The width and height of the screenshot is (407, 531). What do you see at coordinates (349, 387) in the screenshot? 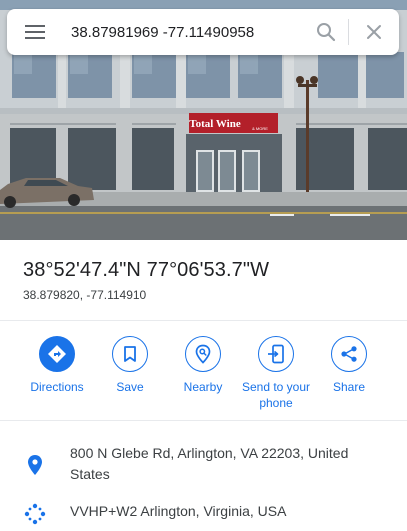
I see `share-label: Share` at bounding box center [349, 387].